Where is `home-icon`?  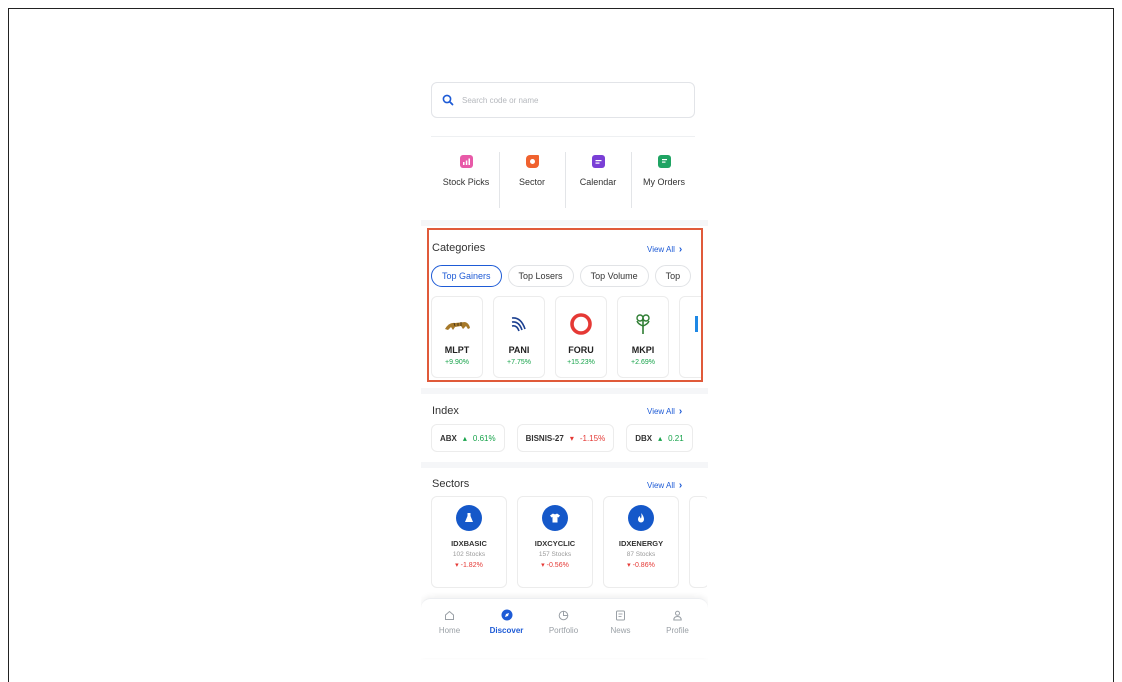 home-icon is located at coordinates (450, 615).